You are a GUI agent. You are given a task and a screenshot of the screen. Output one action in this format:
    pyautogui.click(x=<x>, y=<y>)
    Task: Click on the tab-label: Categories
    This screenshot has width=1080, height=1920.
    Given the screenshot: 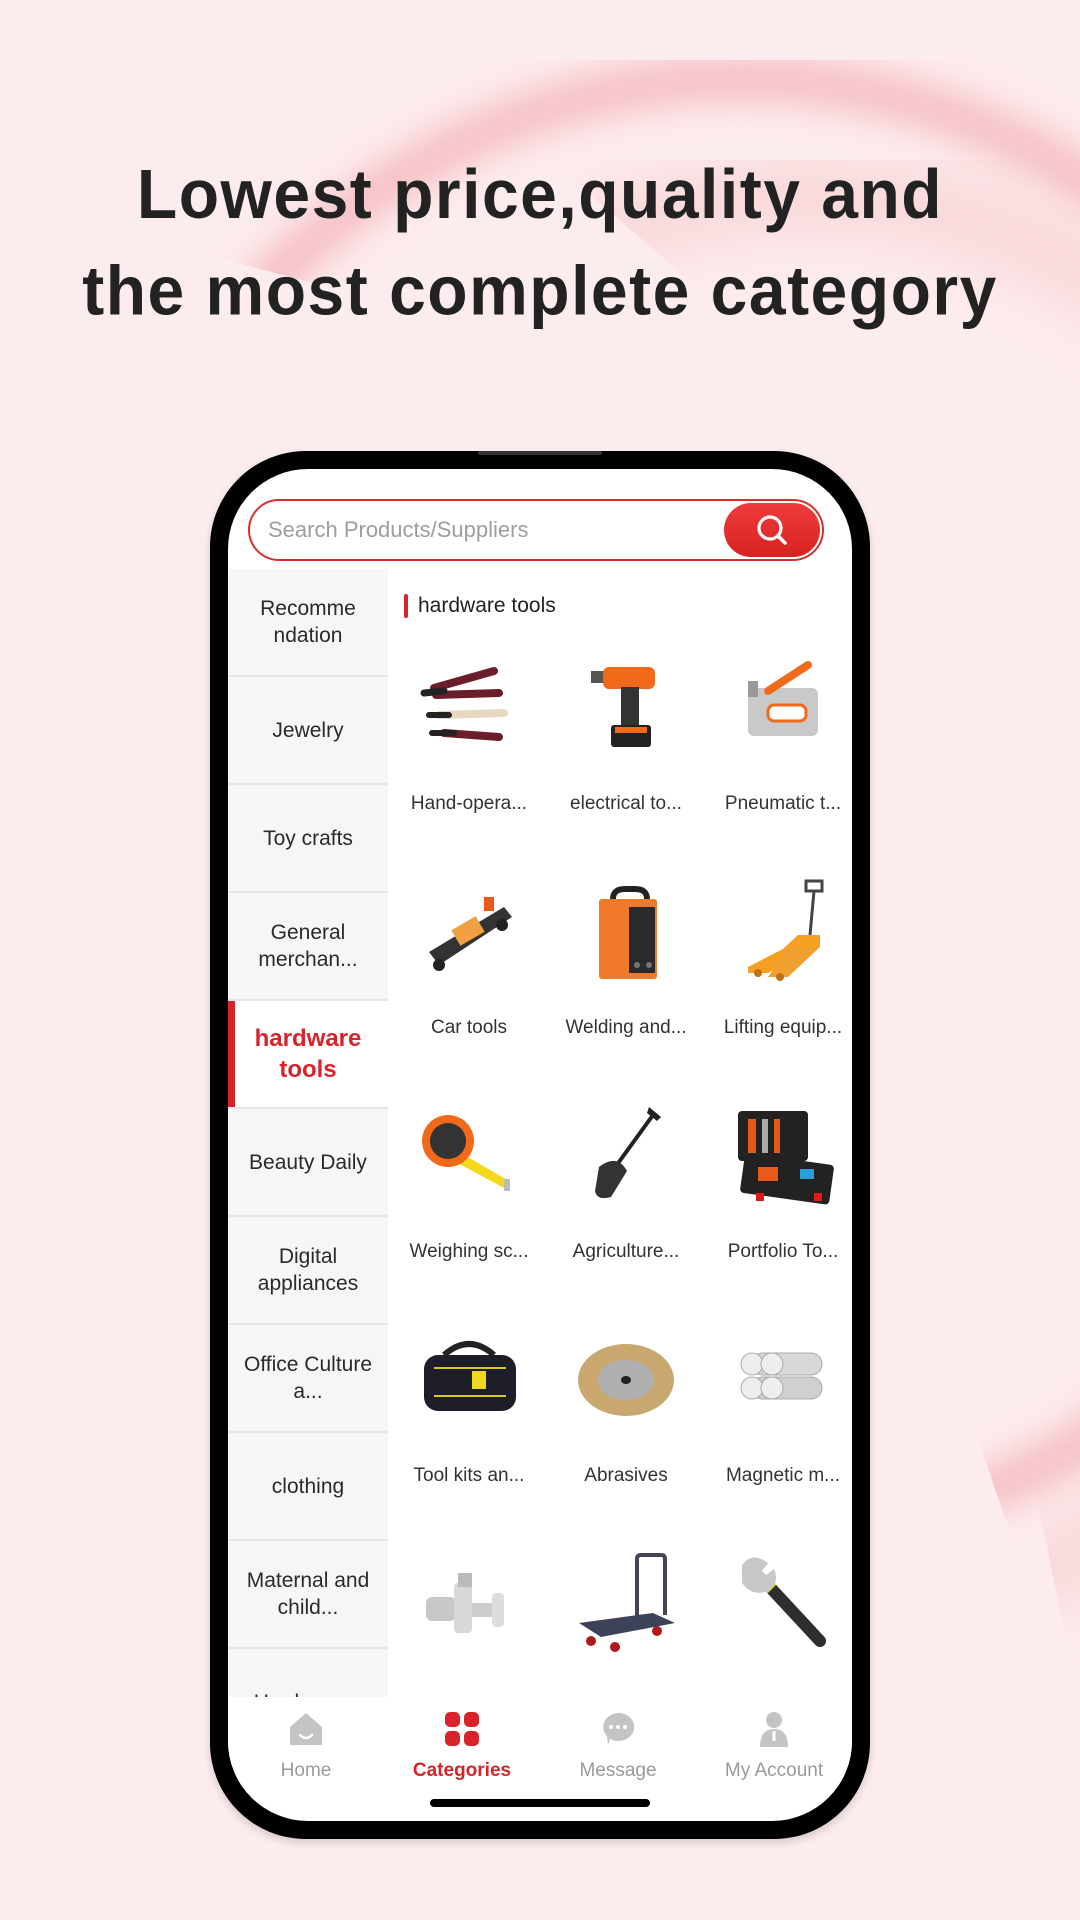 What is the action you would take?
    pyautogui.click(x=462, y=1770)
    